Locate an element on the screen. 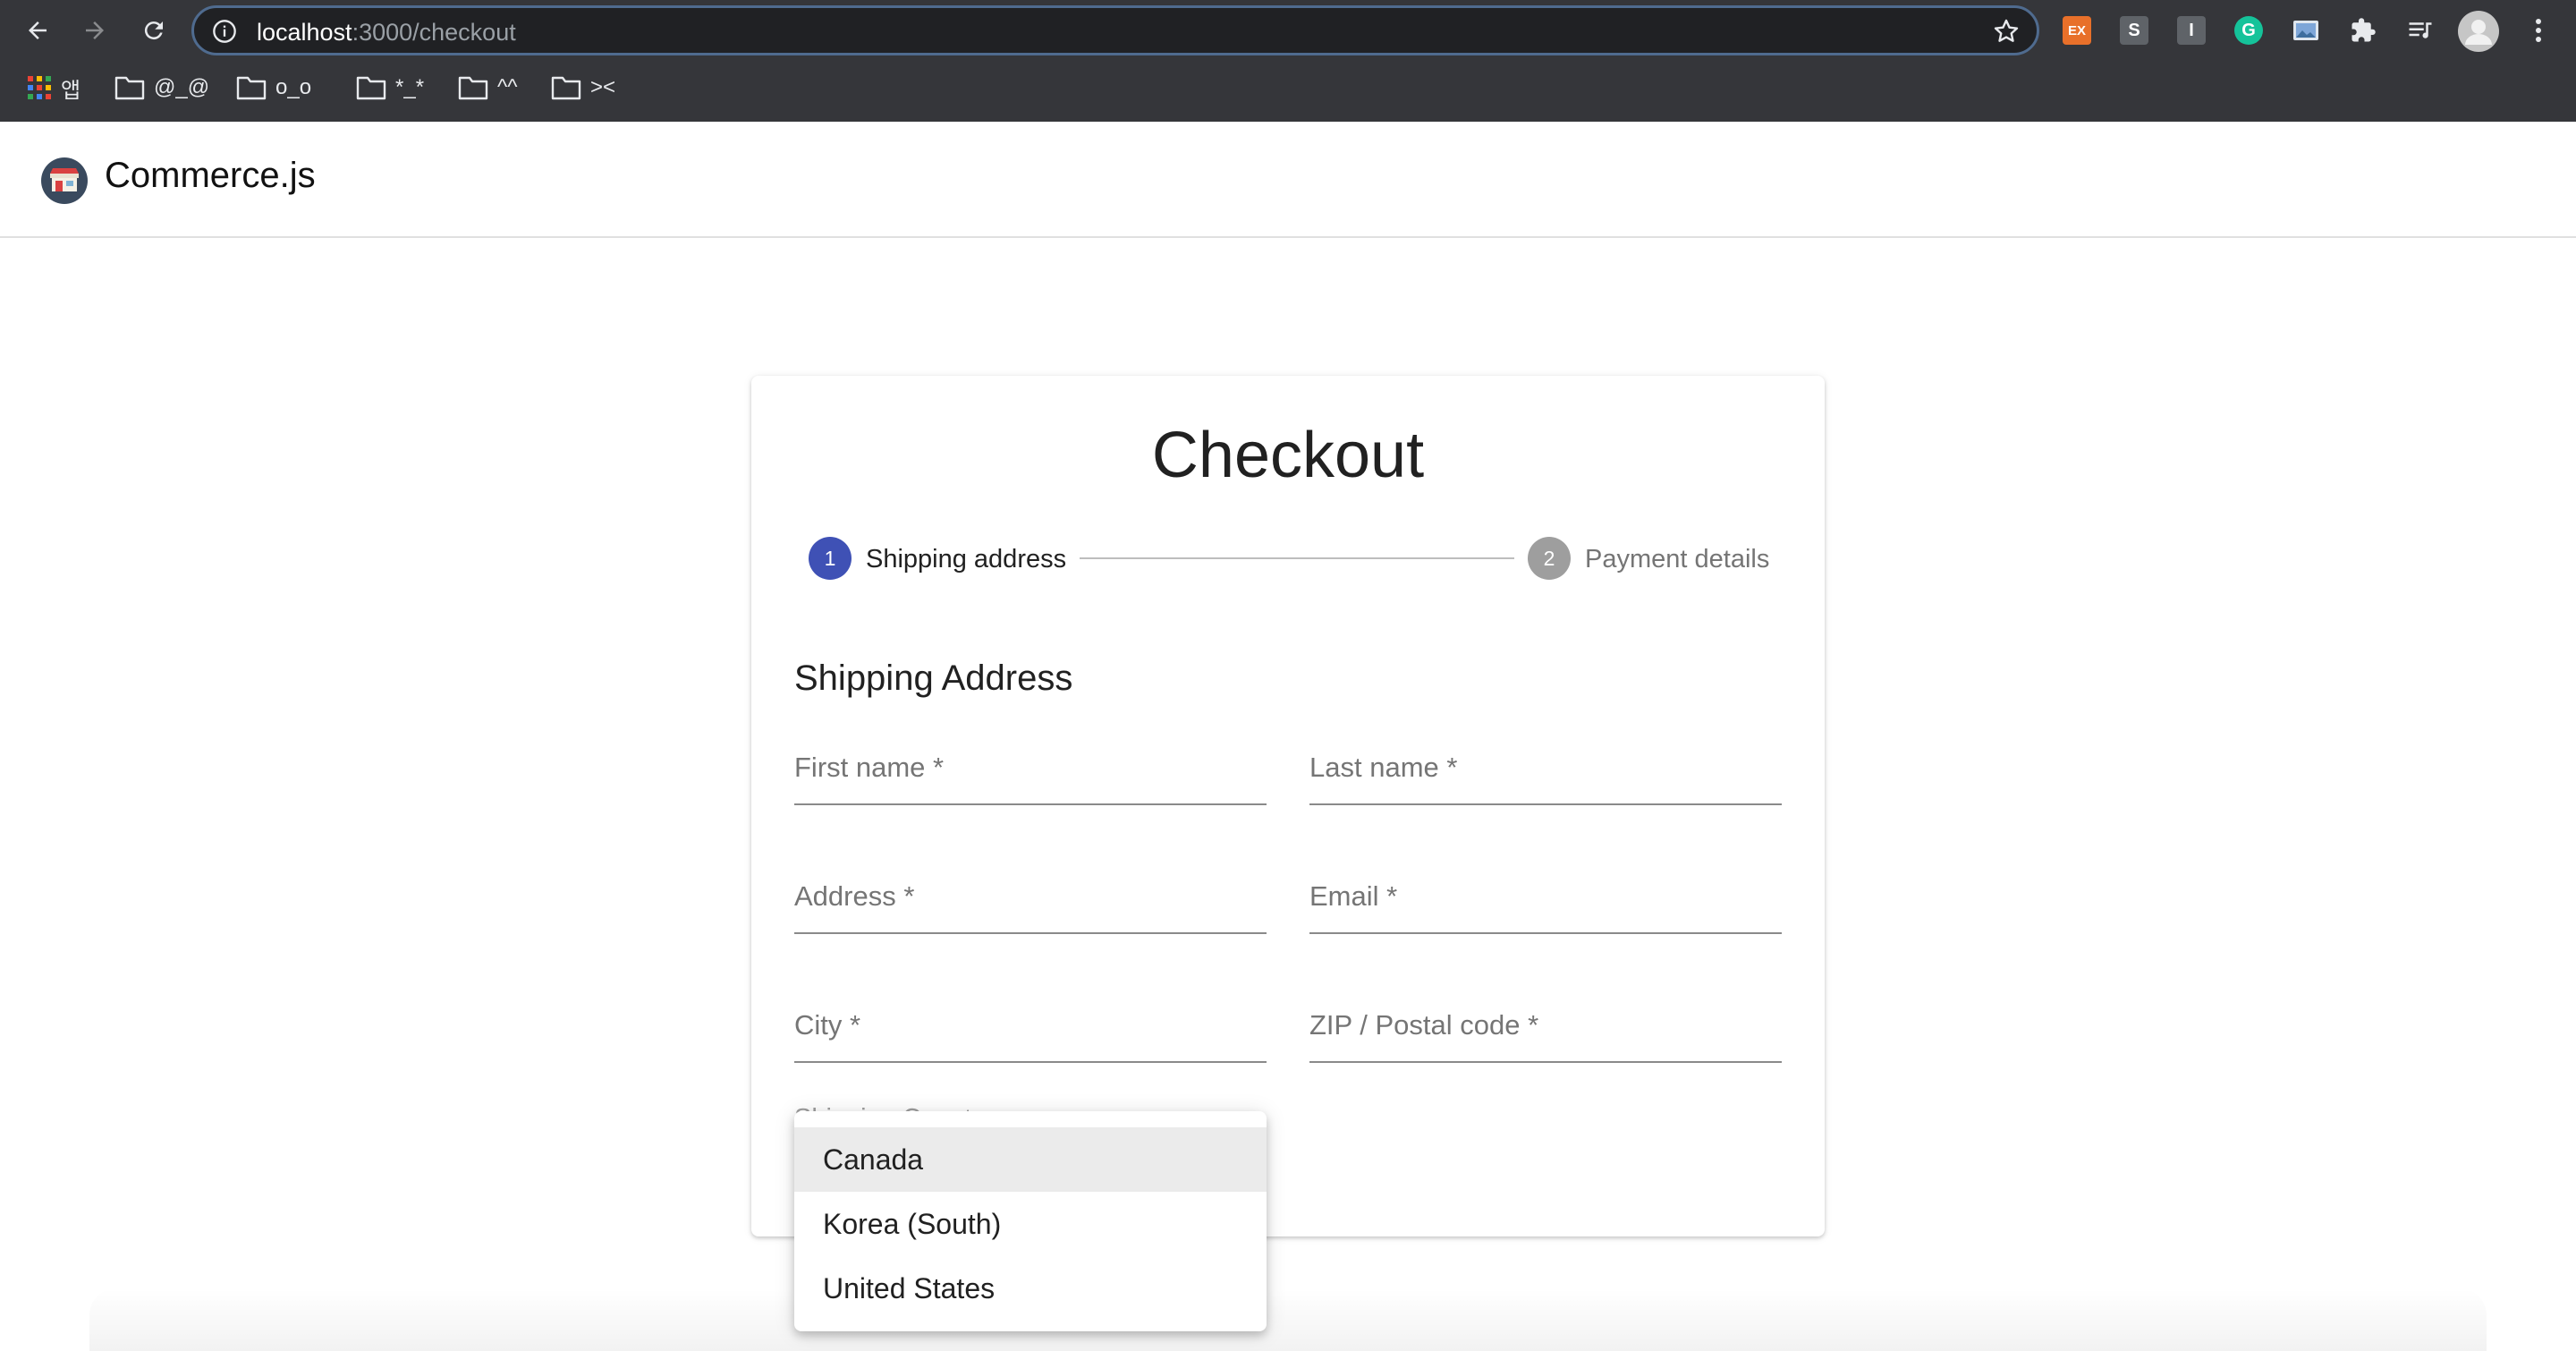 The width and height of the screenshot is (2576, 1351). step-number: 2 is located at coordinates (1549, 558).